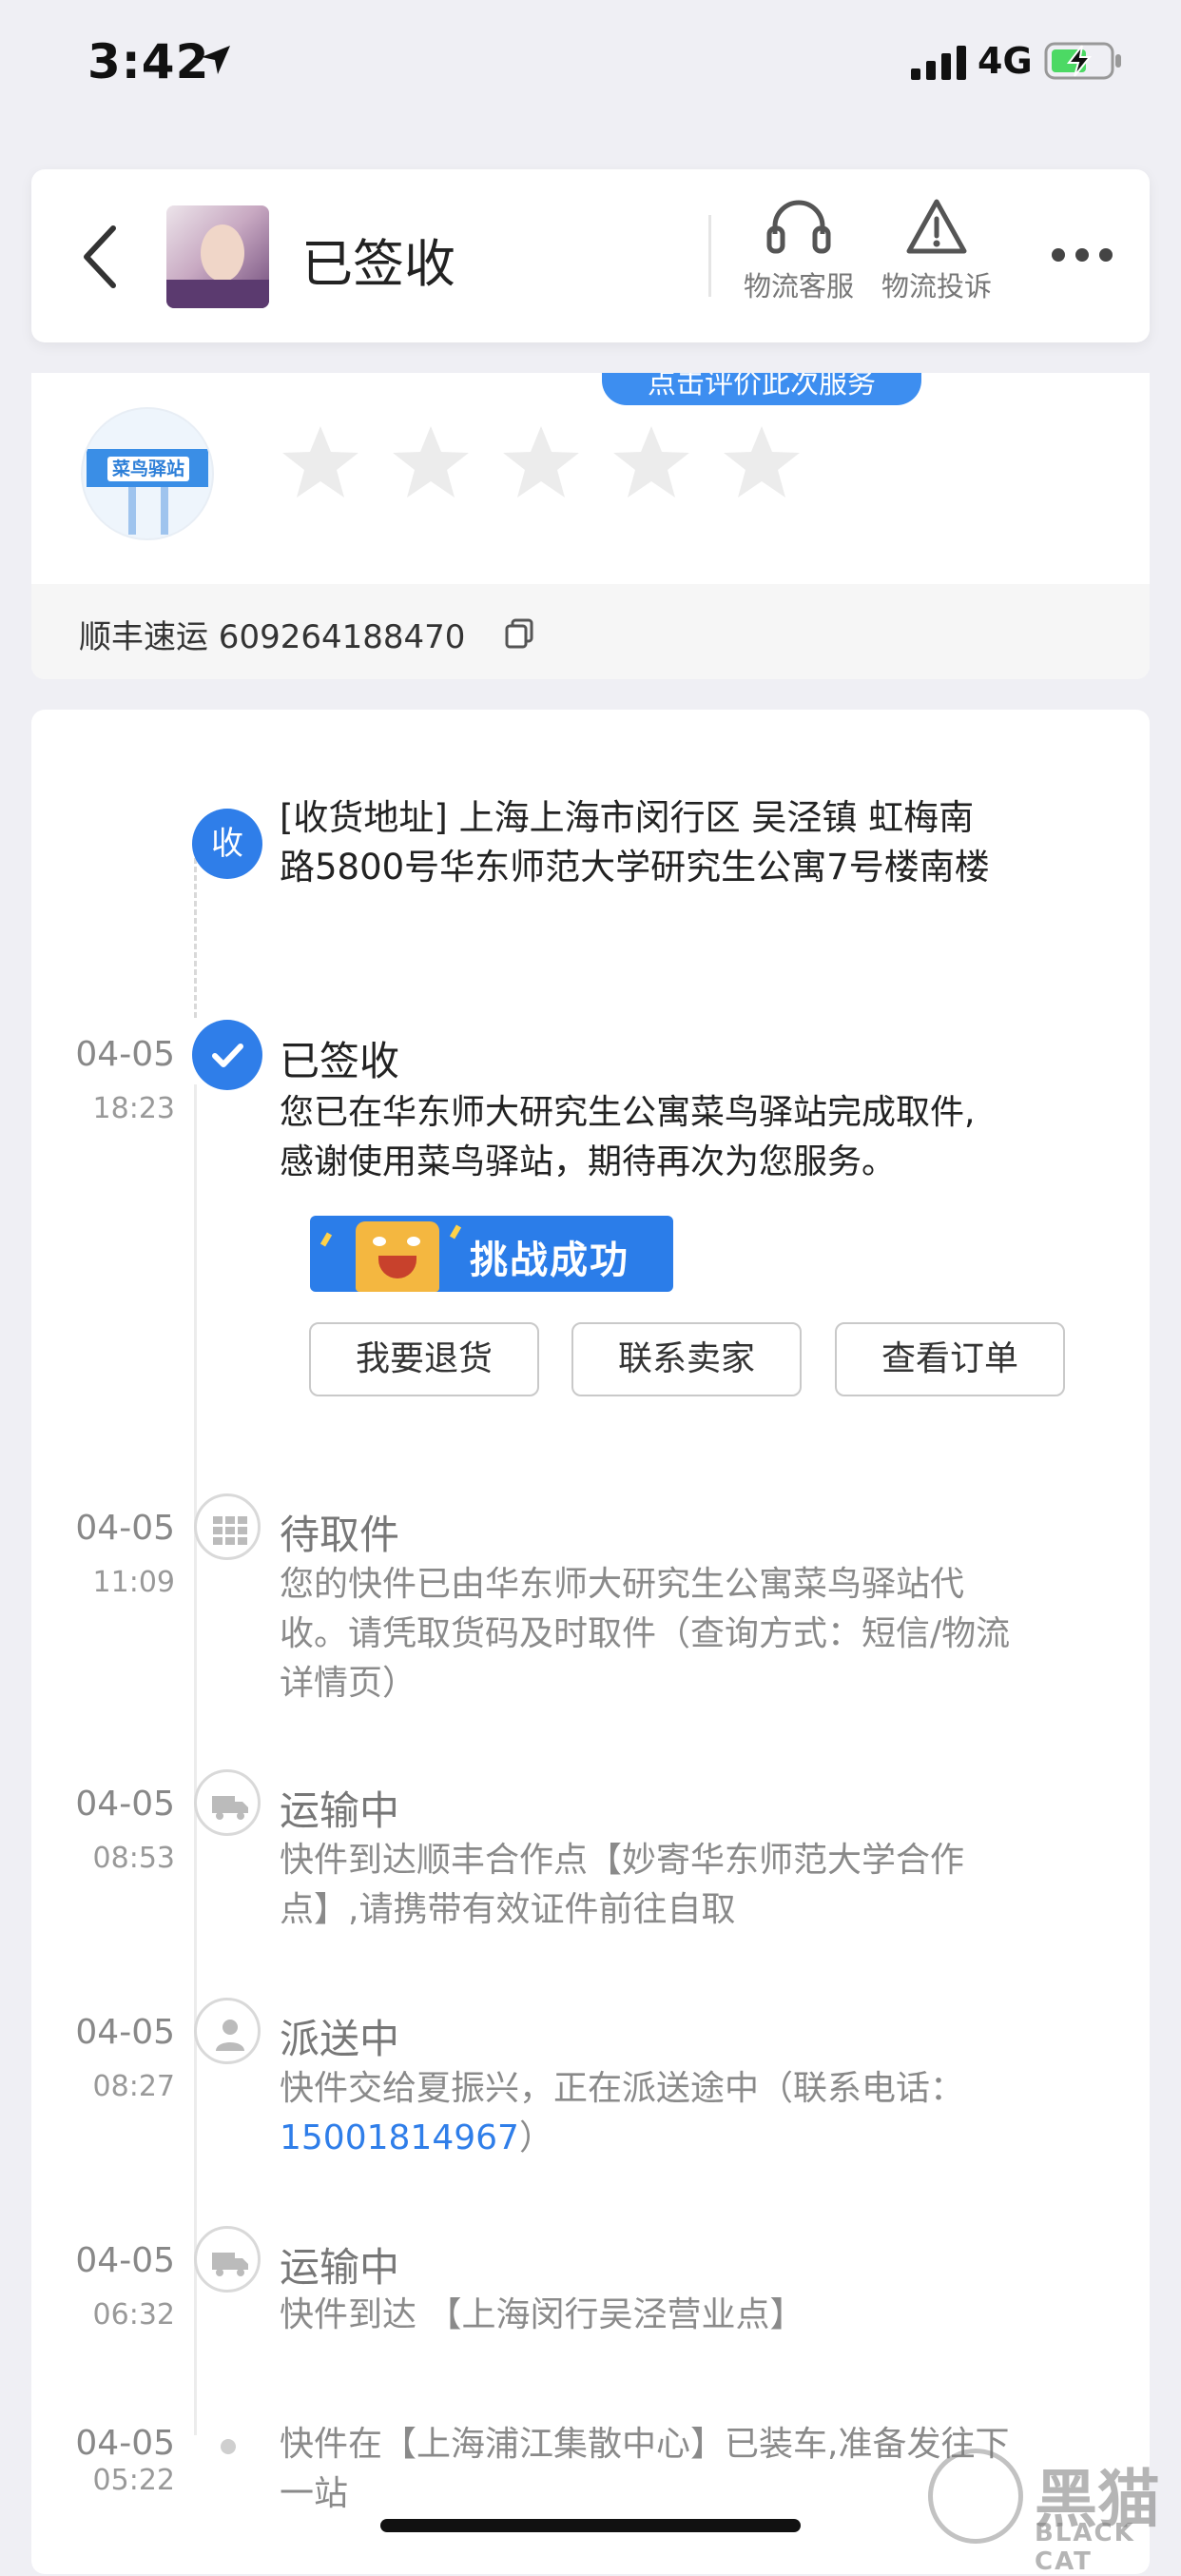 Image resolution: width=1181 pixels, height=2576 pixels. Describe the element at coordinates (340, 1061) in the screenshot. I see `event-status: 已签收` at that location.